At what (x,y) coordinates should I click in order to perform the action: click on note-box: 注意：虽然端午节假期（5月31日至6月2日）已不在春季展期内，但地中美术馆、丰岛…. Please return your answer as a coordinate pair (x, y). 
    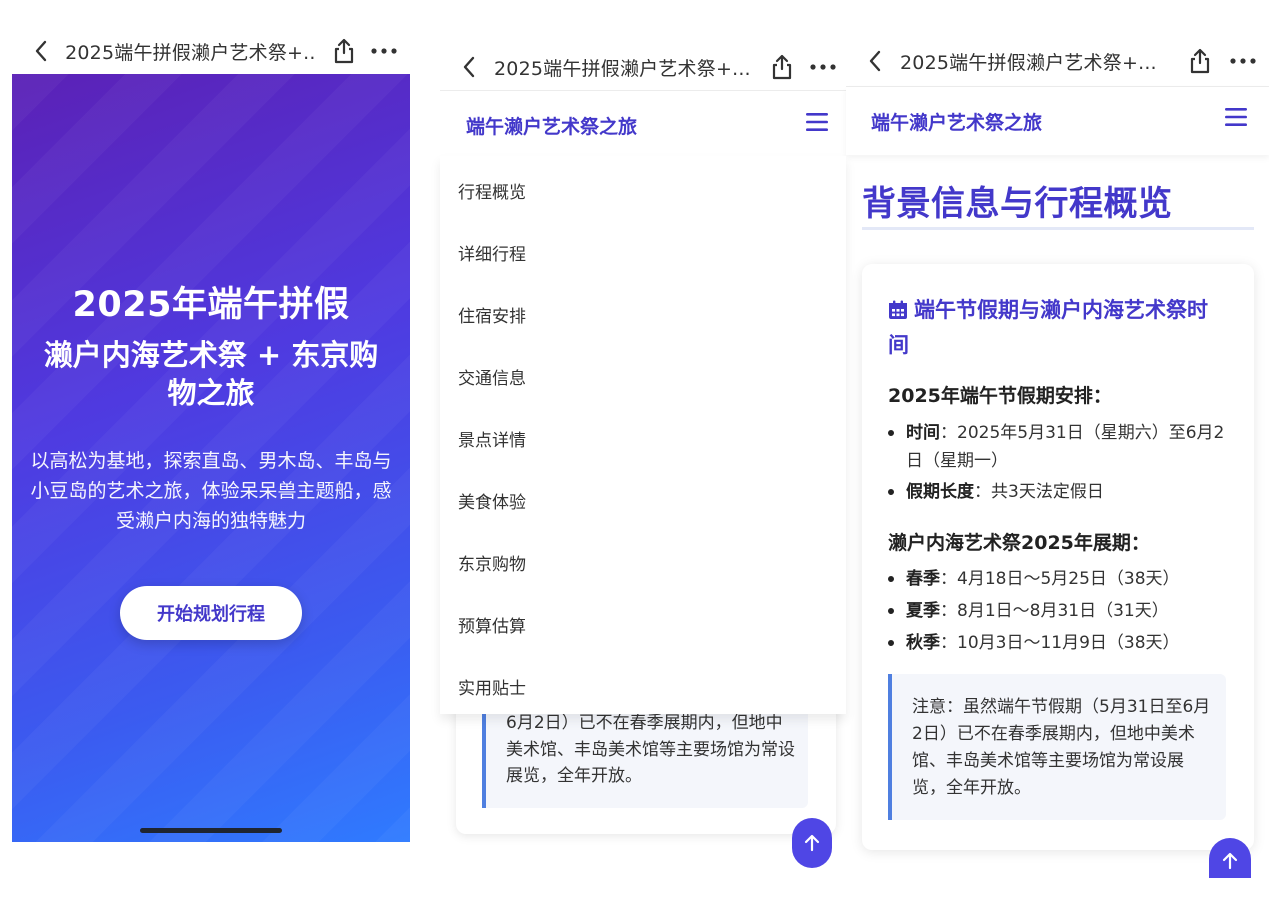
    Looking at the image, I should click on (1057, 747).